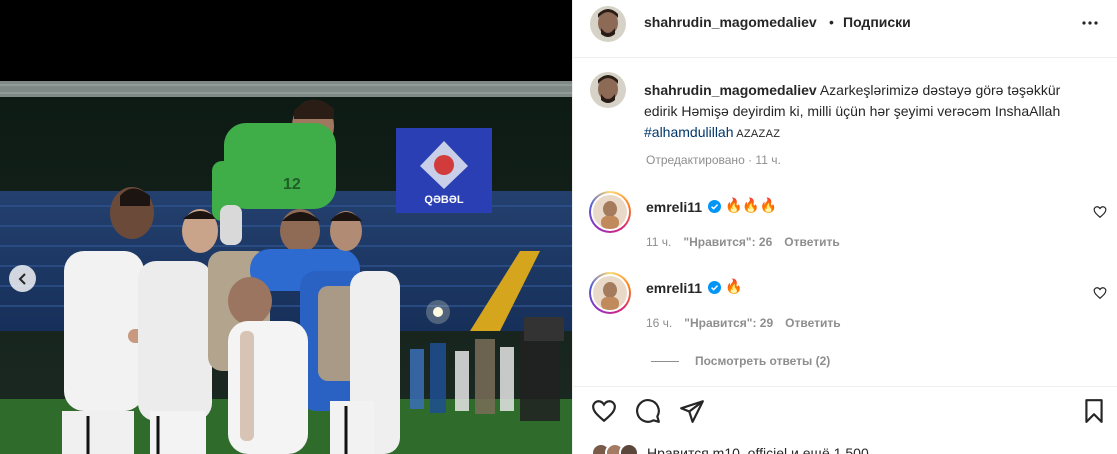 The width and height of the screenshot is (1117, 454). I want to click on caption-edited-meta: Отредактировано · 11 ч., so click(713, 160).